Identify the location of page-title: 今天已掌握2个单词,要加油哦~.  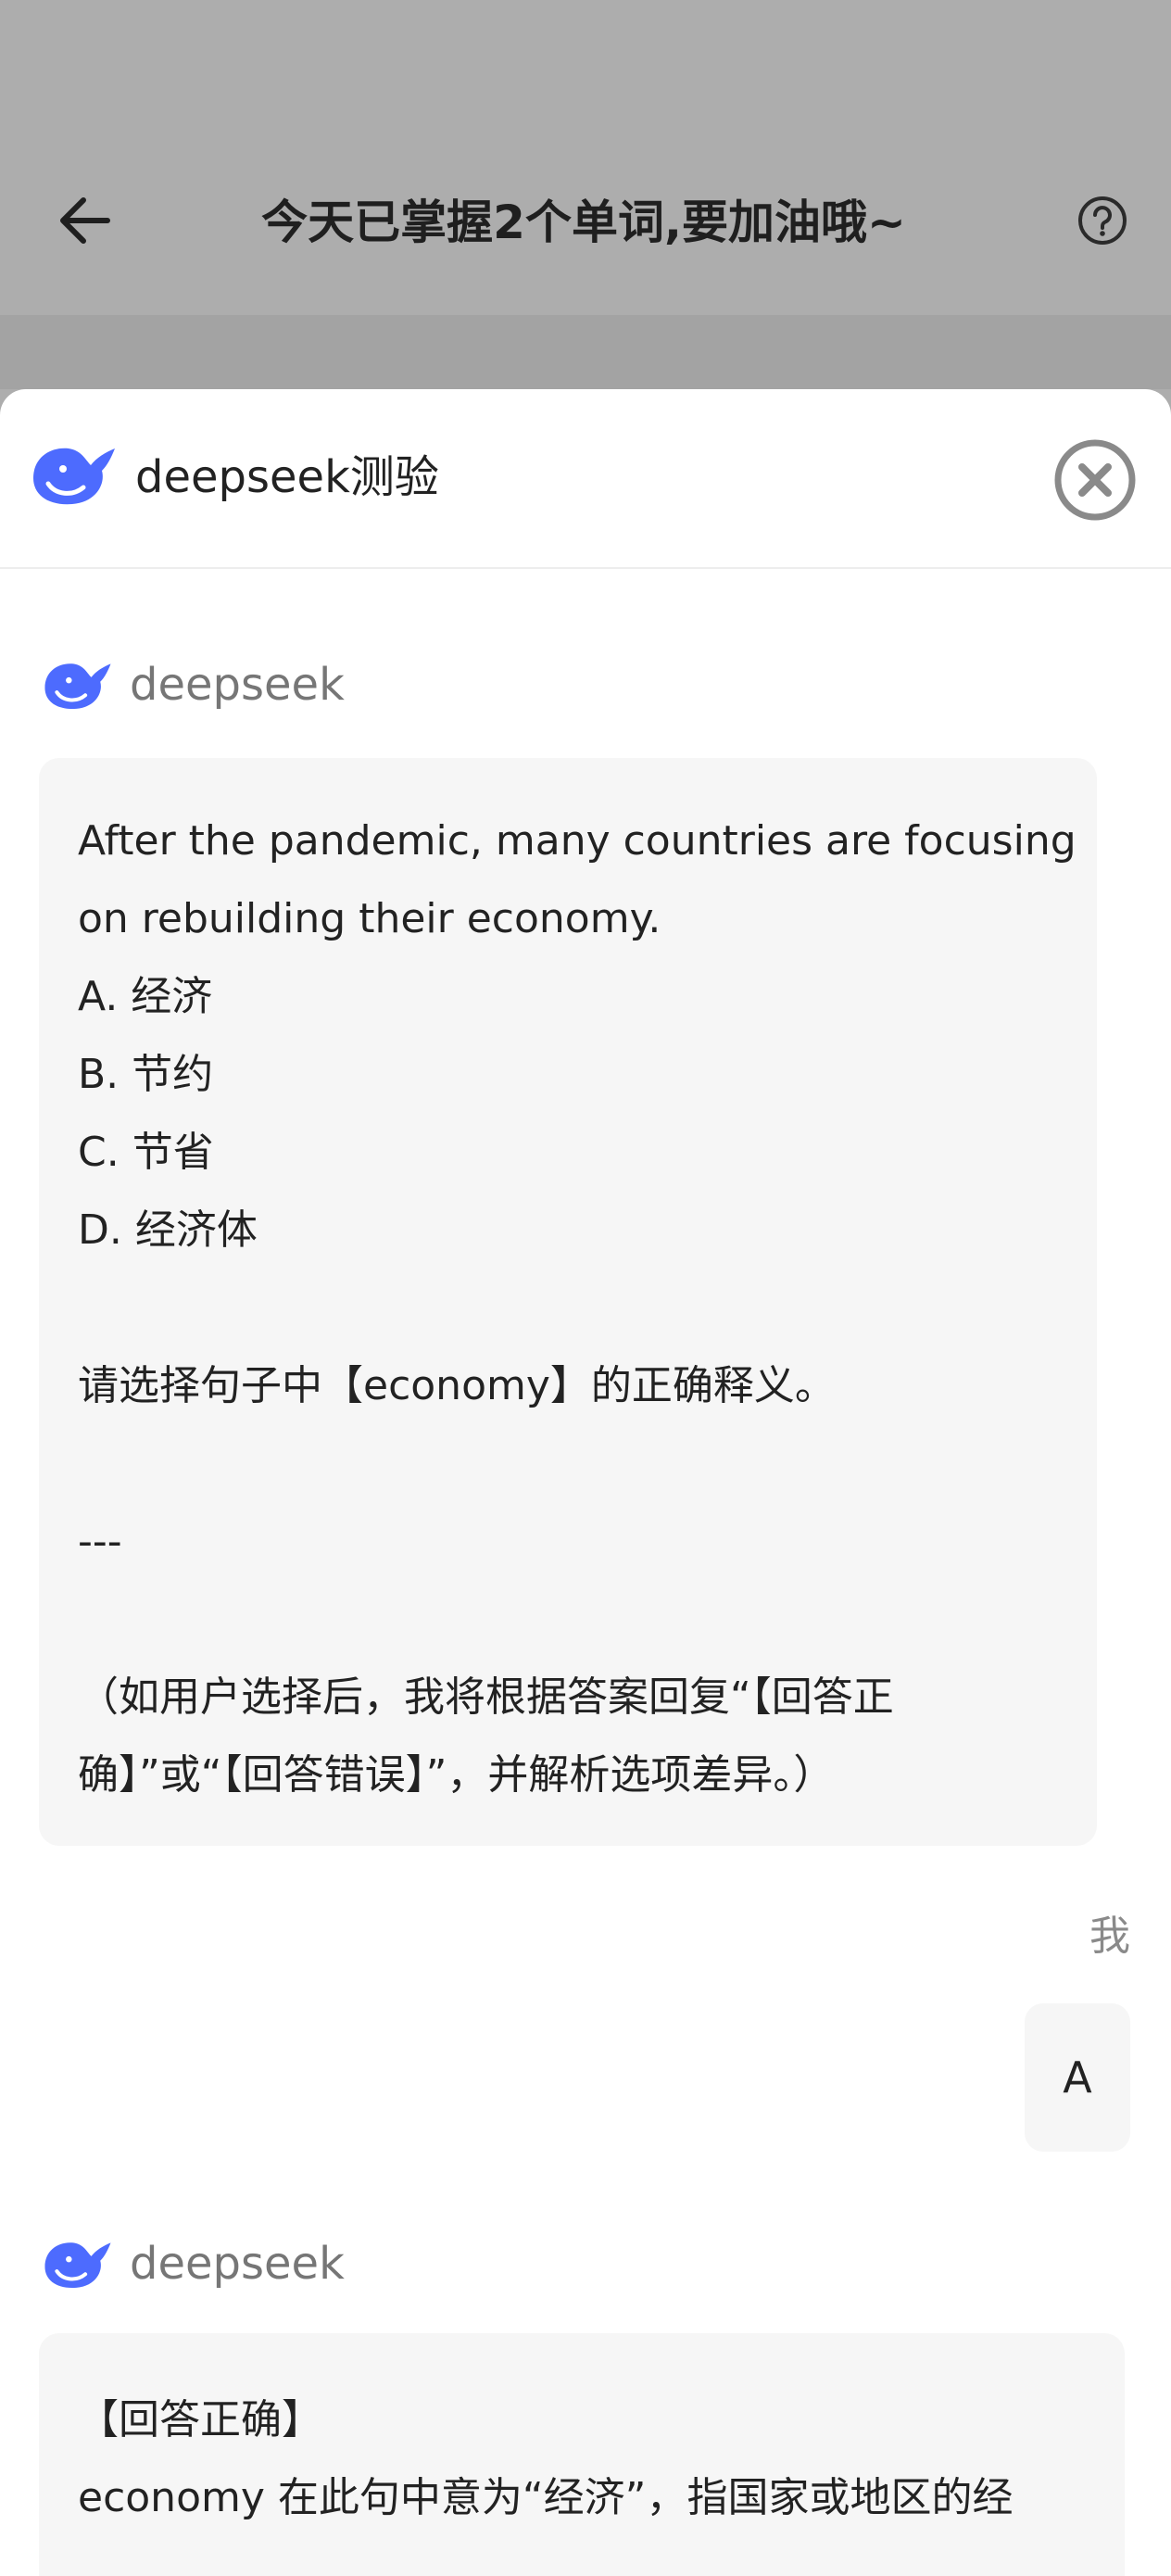
(584, 222).